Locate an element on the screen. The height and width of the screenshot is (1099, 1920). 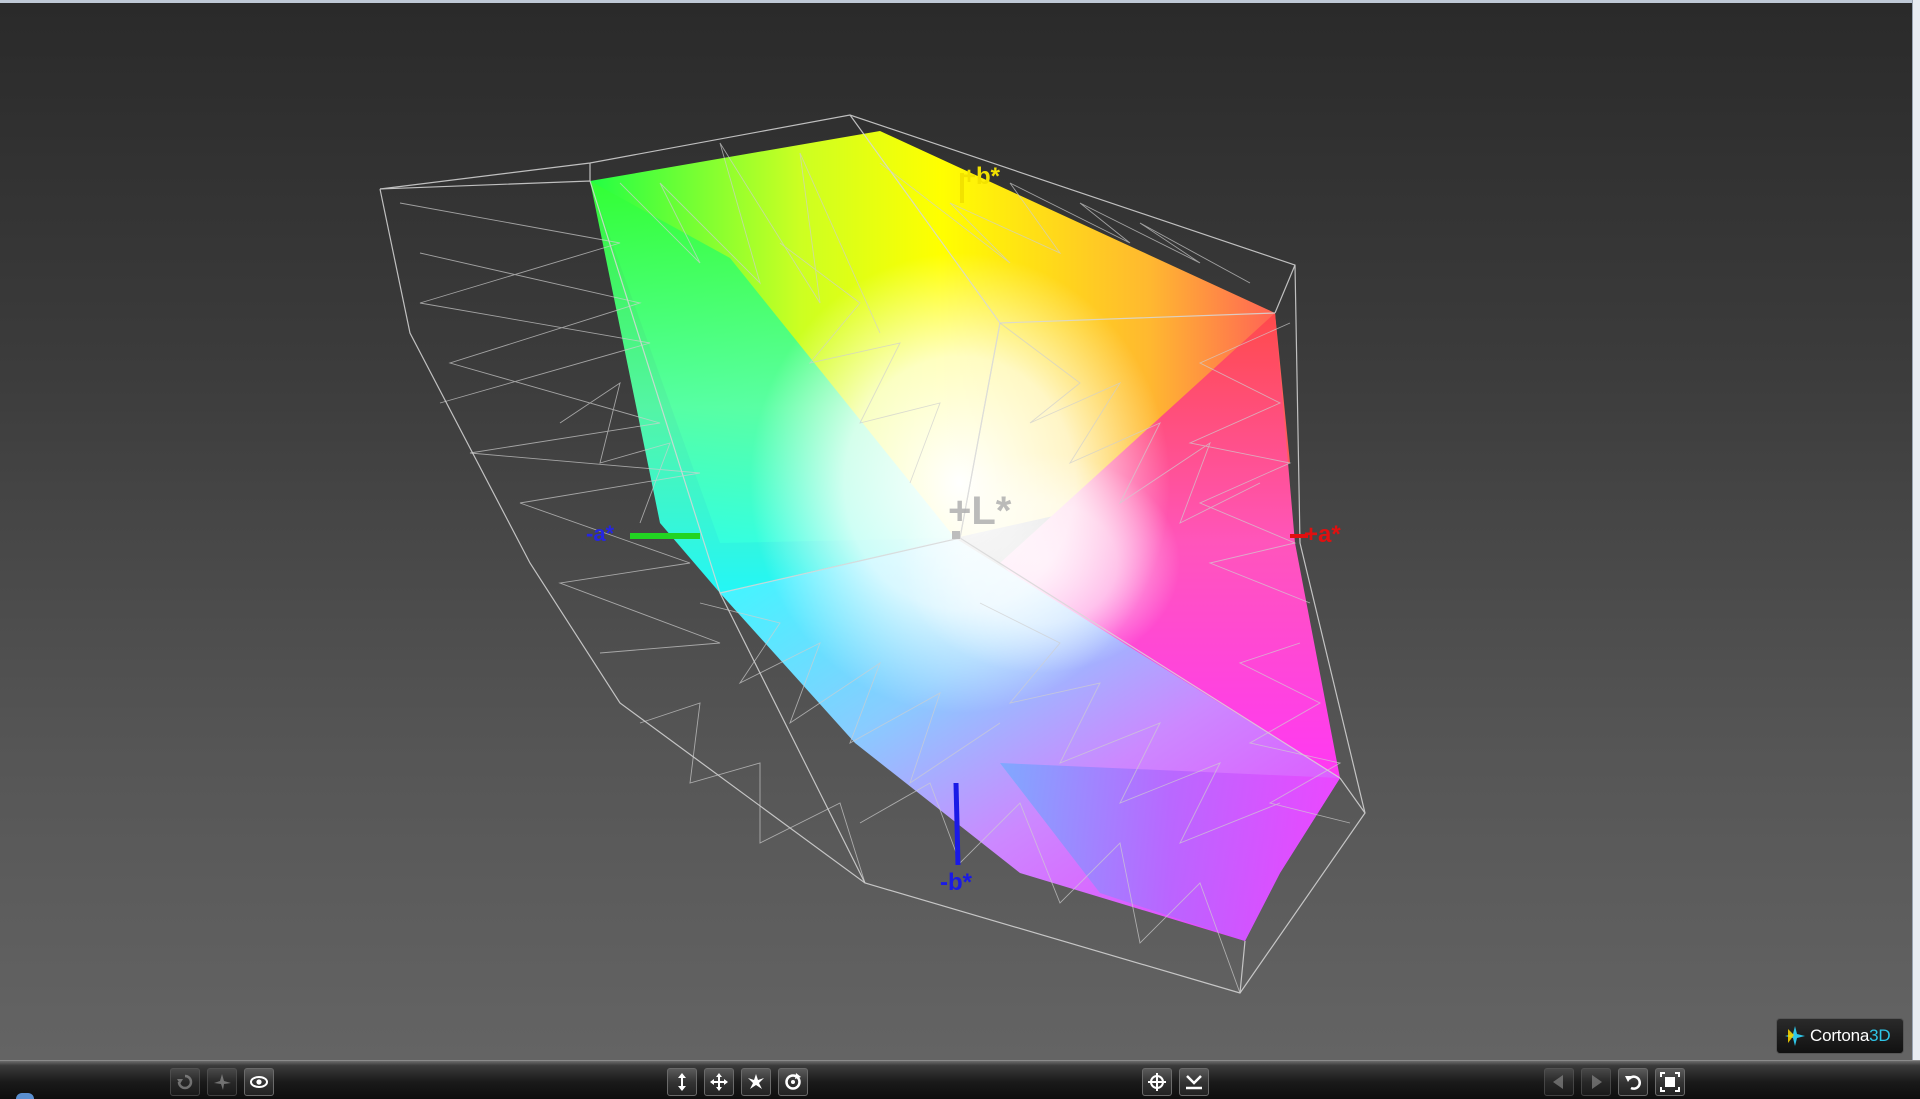
window-right-edge is located at coordinates (1916, 530).